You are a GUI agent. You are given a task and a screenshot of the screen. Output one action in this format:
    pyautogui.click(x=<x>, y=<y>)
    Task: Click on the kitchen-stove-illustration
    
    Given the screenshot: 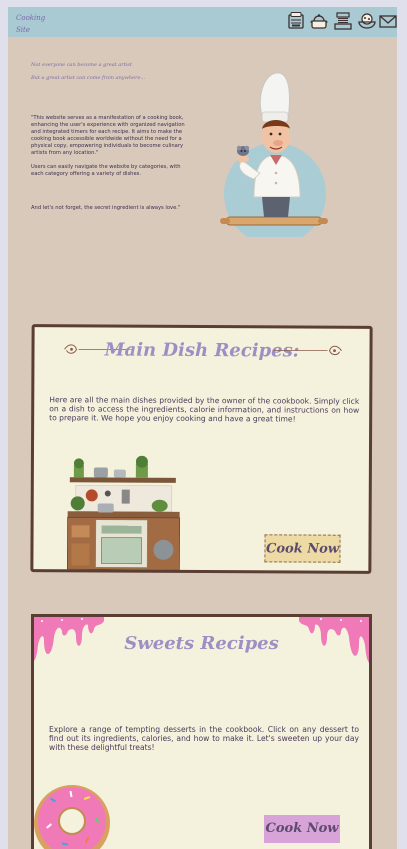 What is the action you would take?
    pyautogui.click(x=123, y=513)
    